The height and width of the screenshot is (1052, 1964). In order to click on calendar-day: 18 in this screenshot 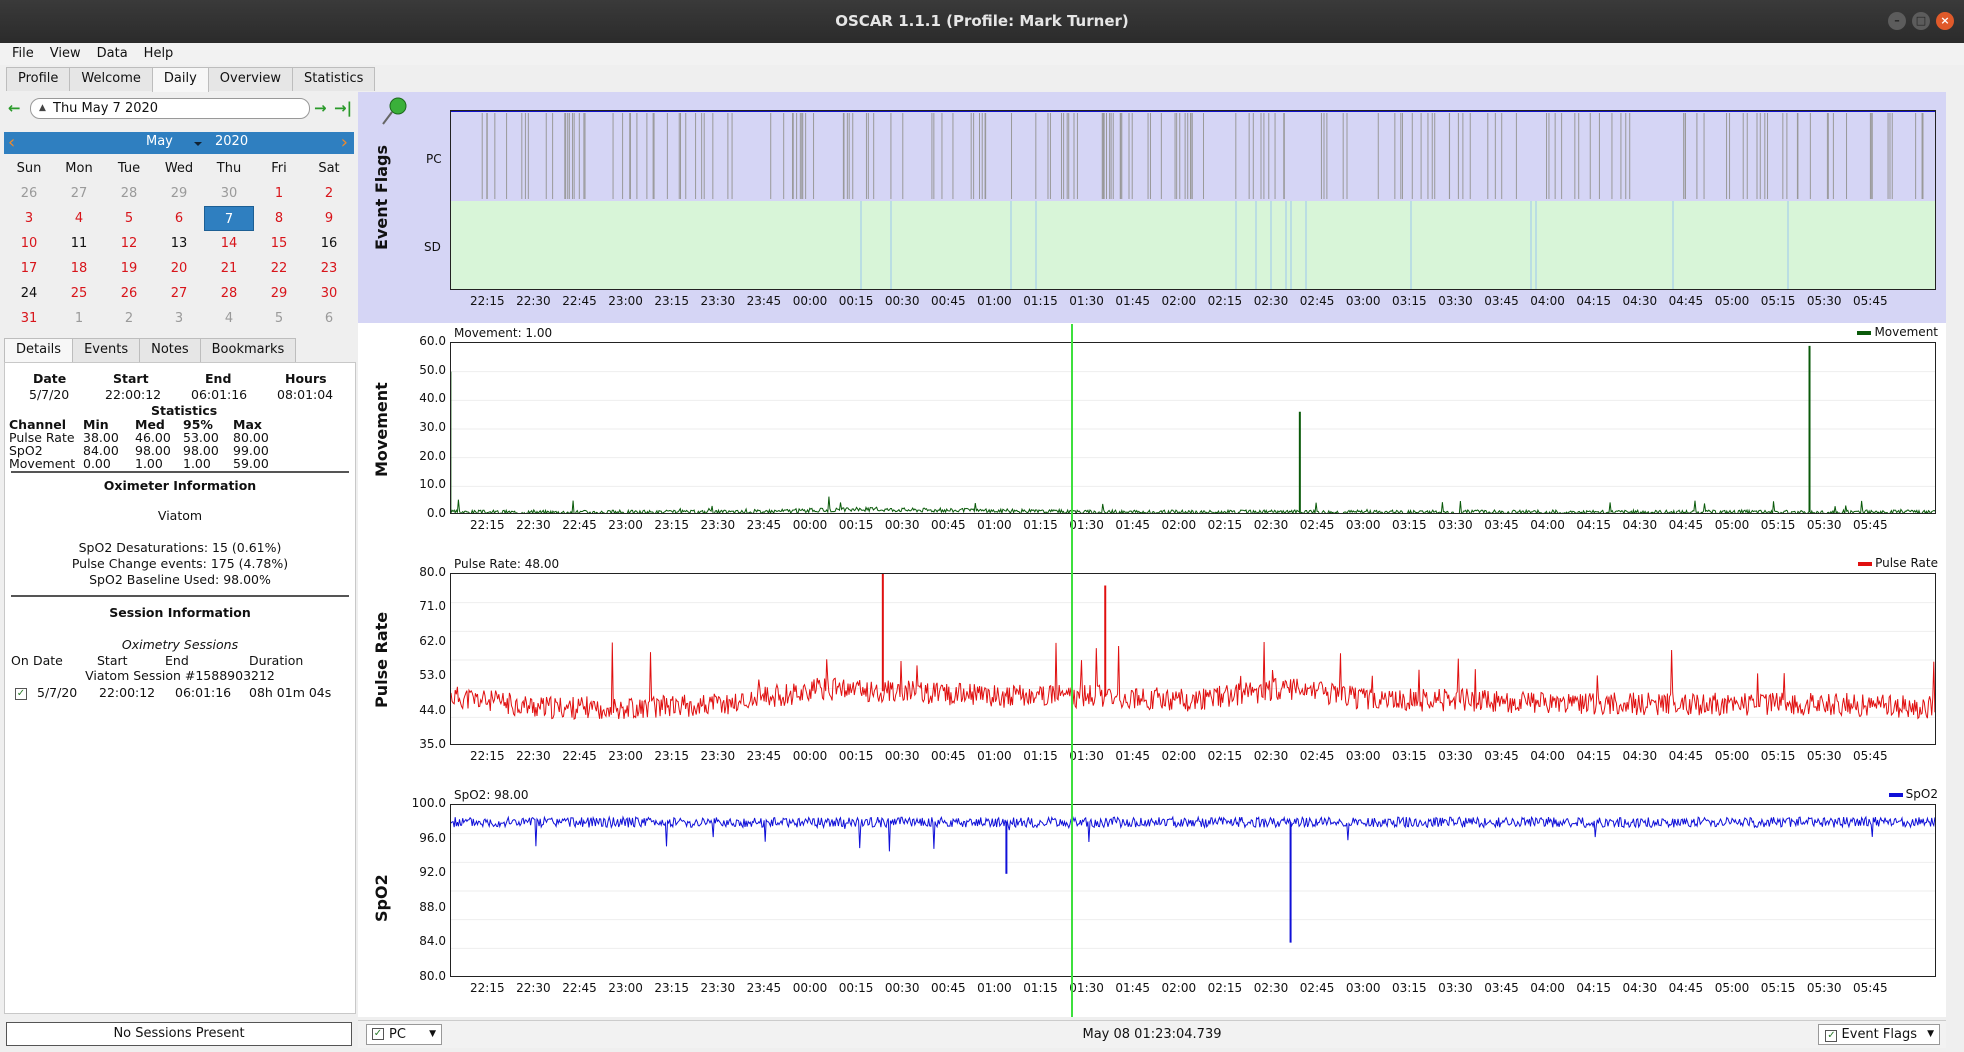, I will do `click(79, 268)`.